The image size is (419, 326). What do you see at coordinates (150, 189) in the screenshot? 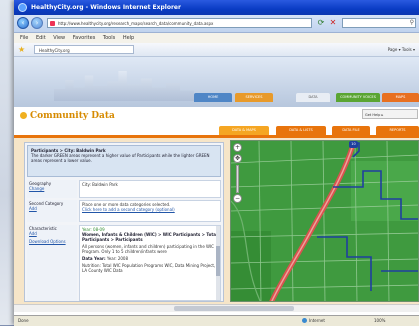
I see `geography-value: City: Baldwin Park` at bounding box center [150, 189].